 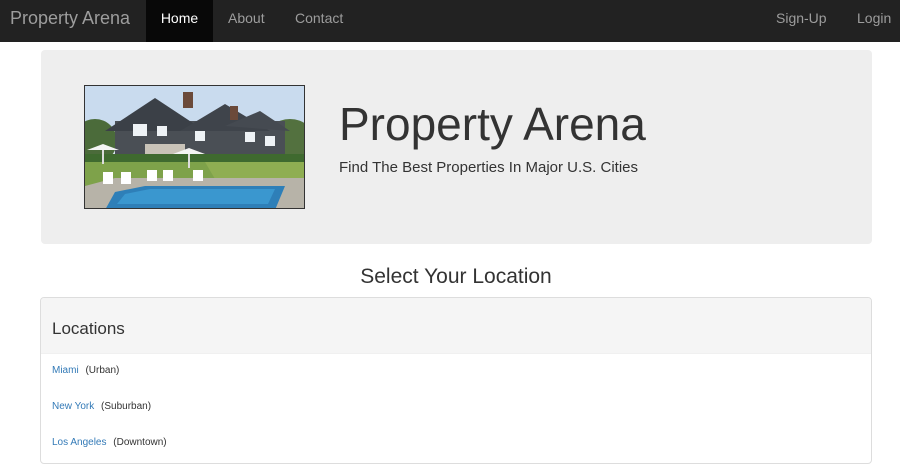 What do you see at coordinates (79, 442) in the screenshot?
I see `location-link-los-angeles: Los Angeles` at bounding box center [79, 442].